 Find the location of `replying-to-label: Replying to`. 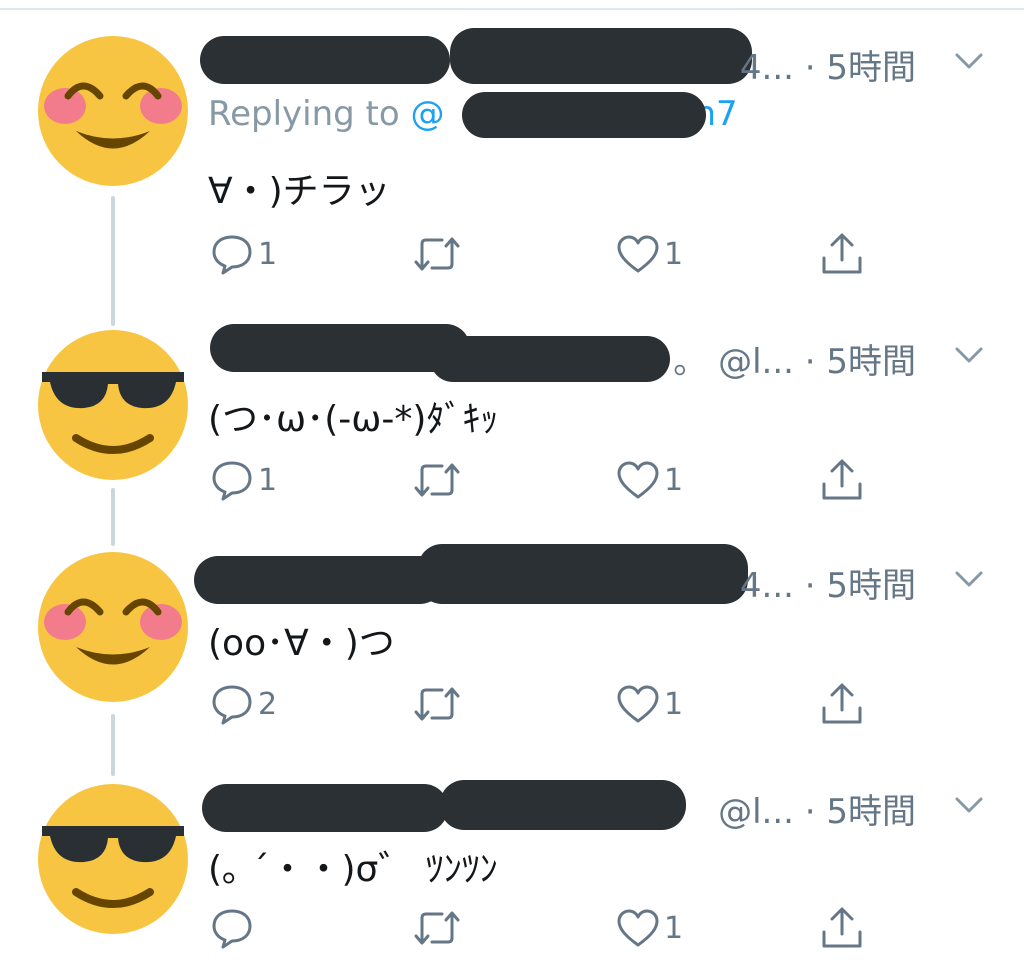

replying-to-label: Replying to is located at coordinates (304, 114).